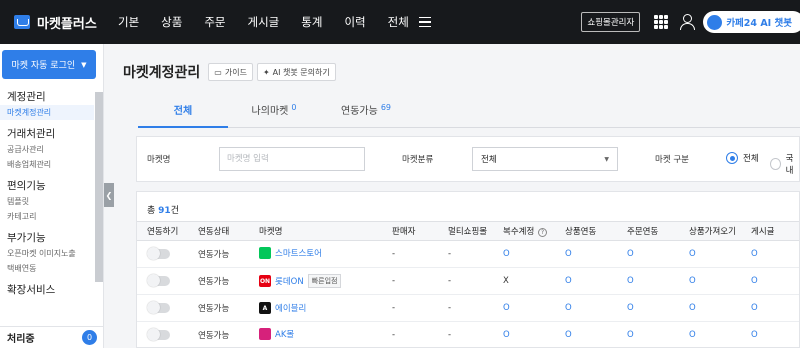 The image size is (800, 348). I want to click on menu-title-addon: 부가기능, so click(55, 238).